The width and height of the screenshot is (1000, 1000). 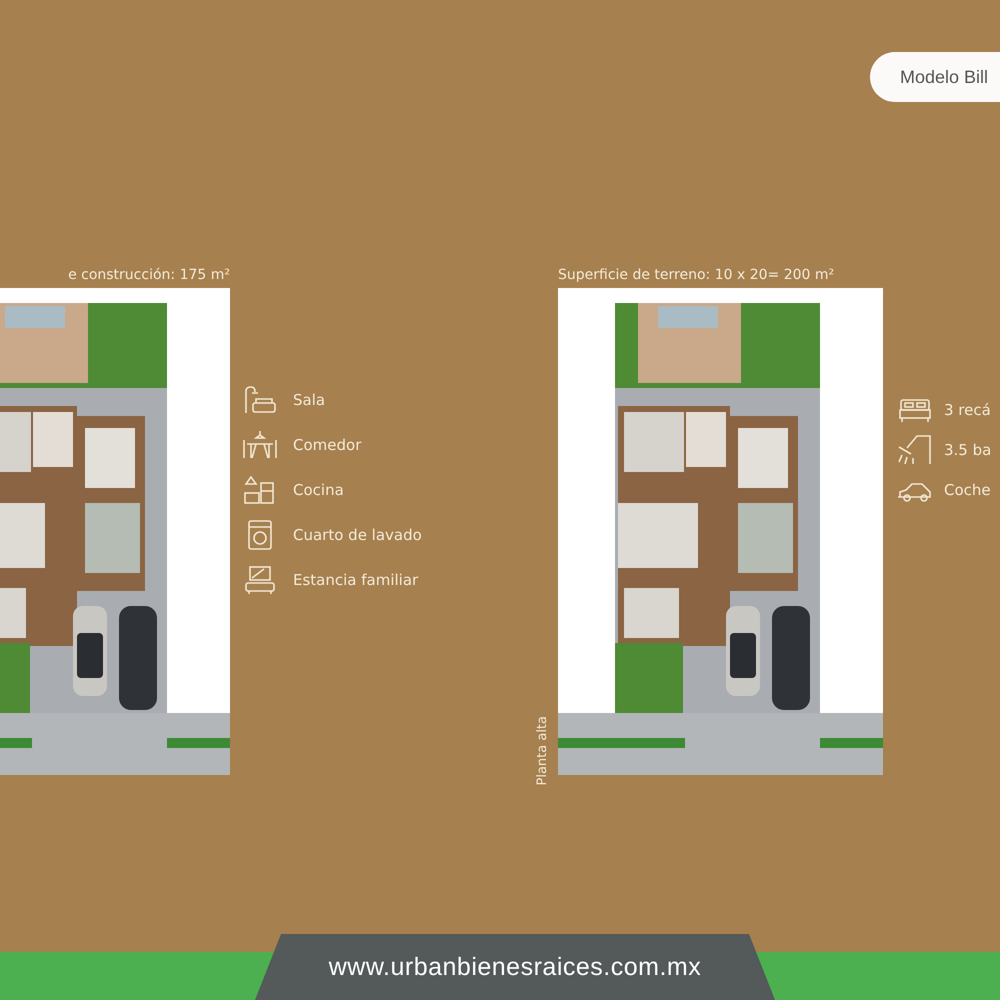 I want to click on feature-label: Sala, so click(x=309, y=400).